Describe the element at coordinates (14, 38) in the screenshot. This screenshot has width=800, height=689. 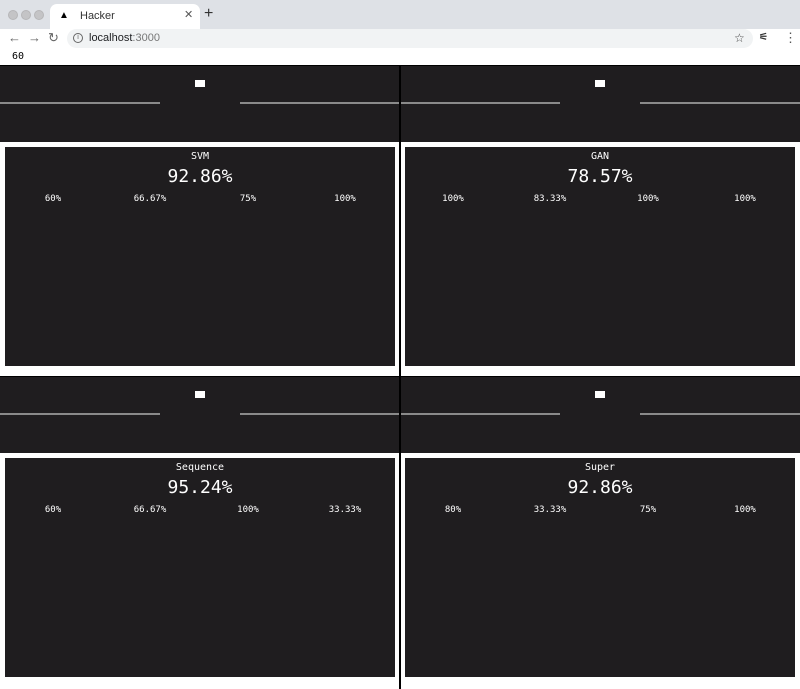
I see `back-icon: ←` at that location.